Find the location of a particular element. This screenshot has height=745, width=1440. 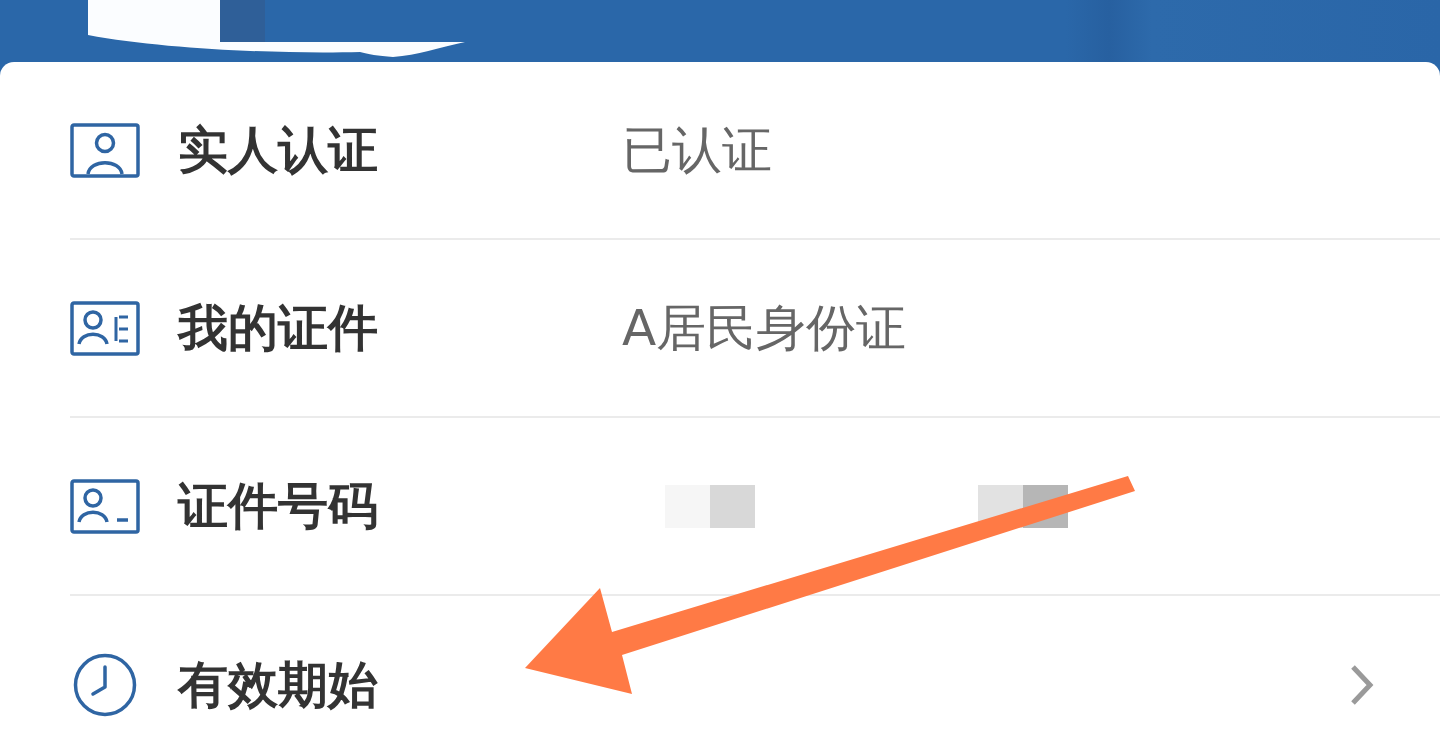

row-label: 实人认证 is located at coordinates (278, 150).